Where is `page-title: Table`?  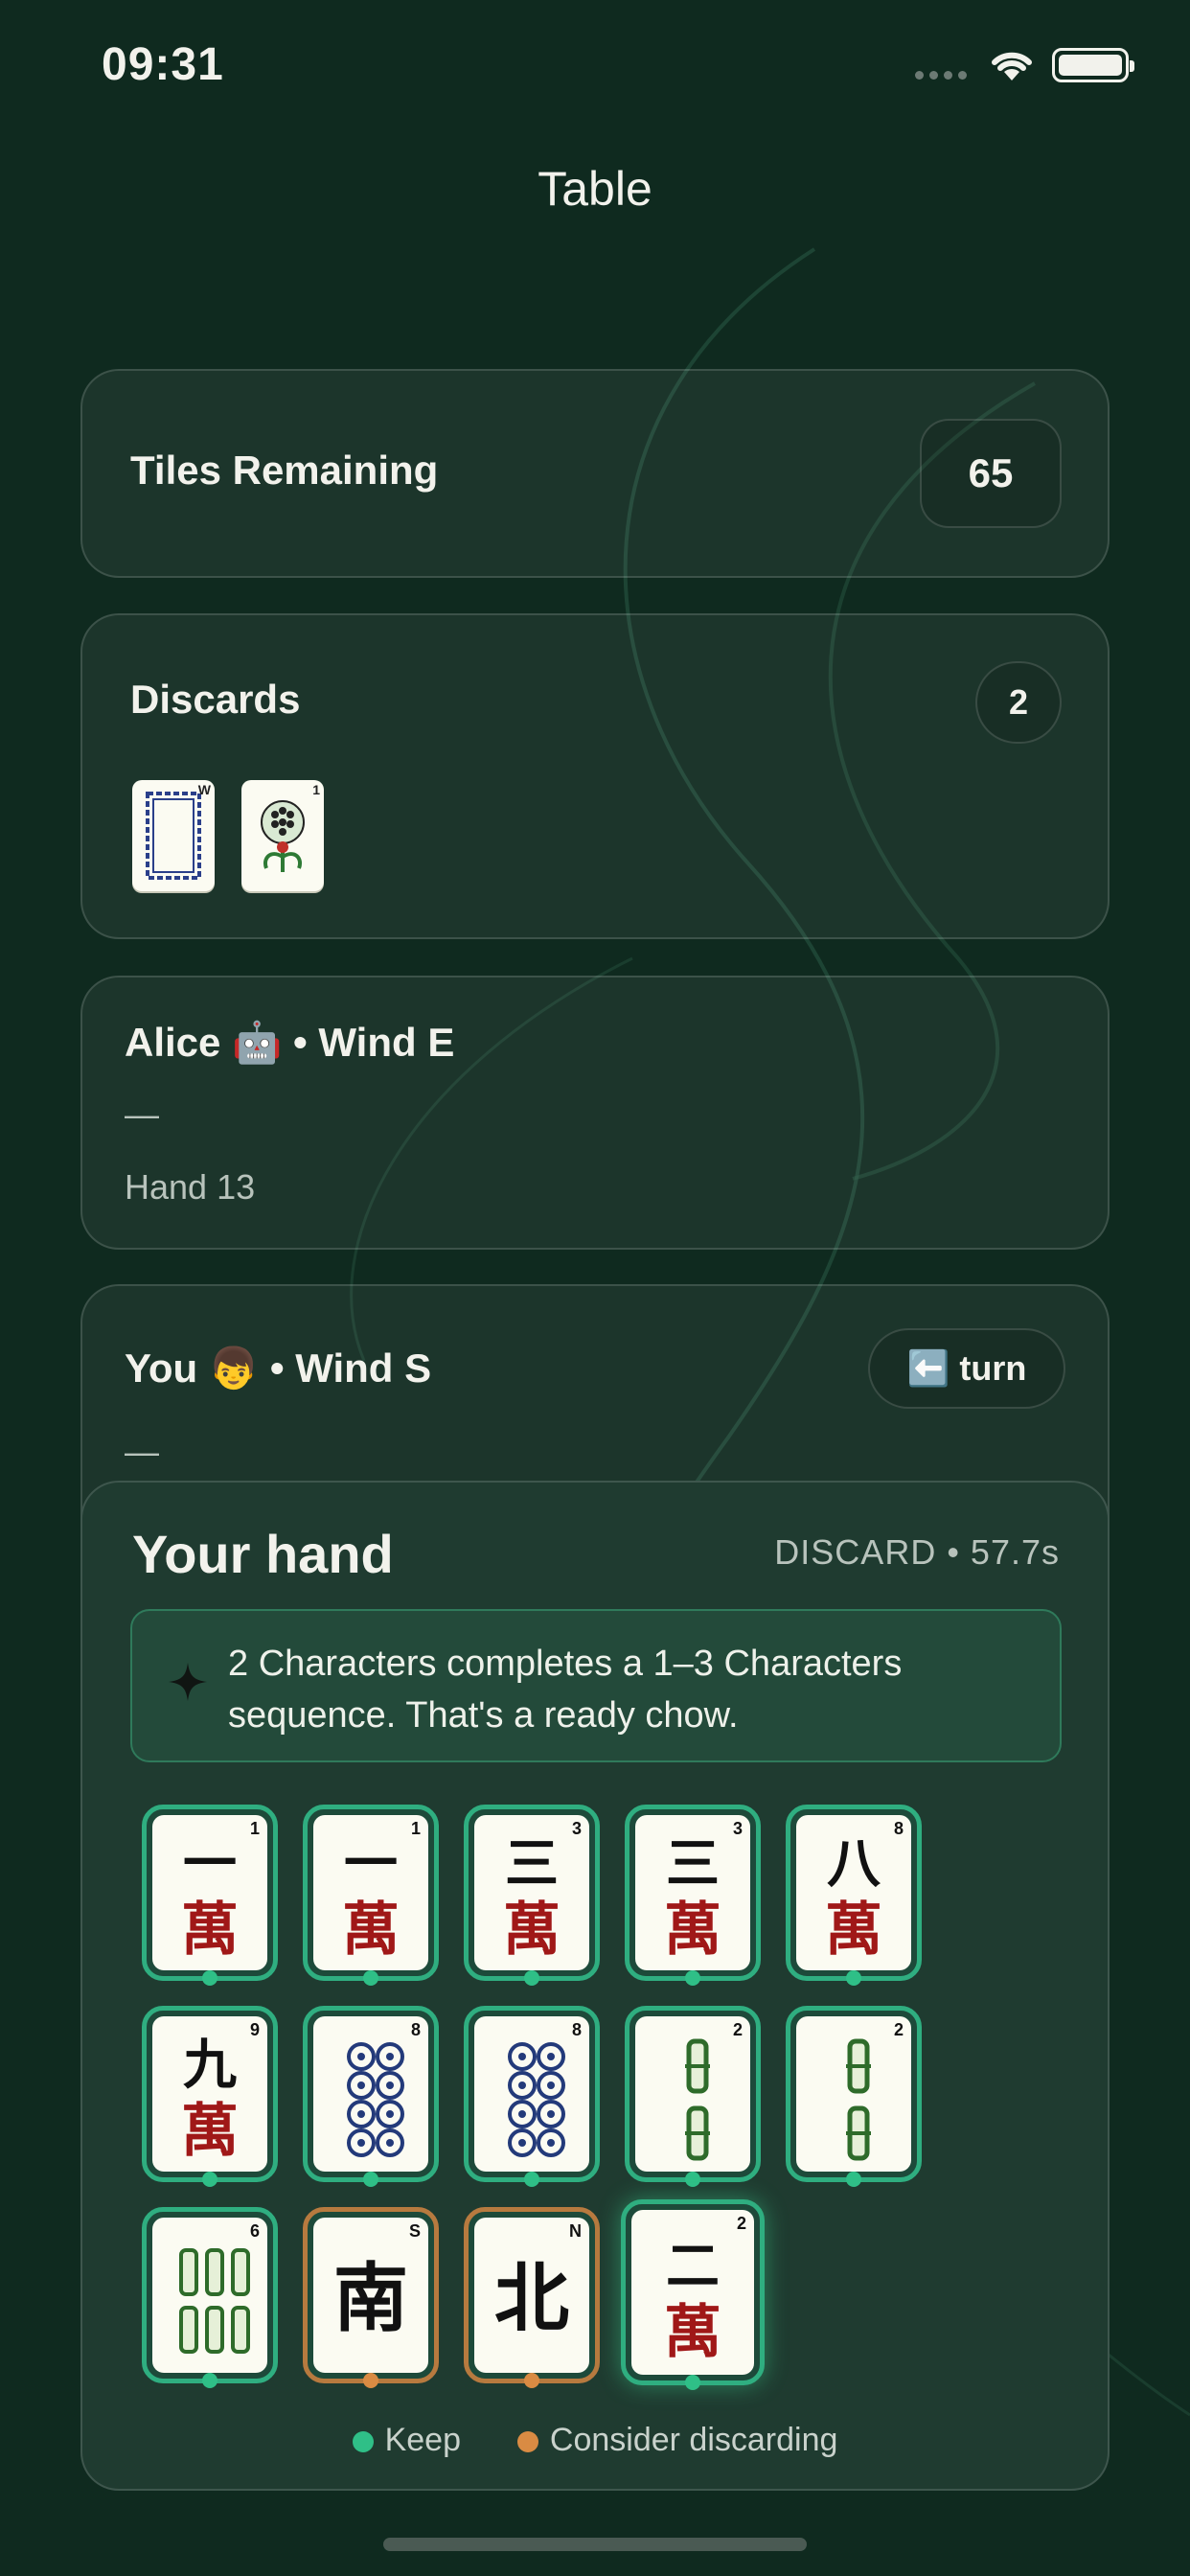
page-title: Table is located at coordinates (595, 189).